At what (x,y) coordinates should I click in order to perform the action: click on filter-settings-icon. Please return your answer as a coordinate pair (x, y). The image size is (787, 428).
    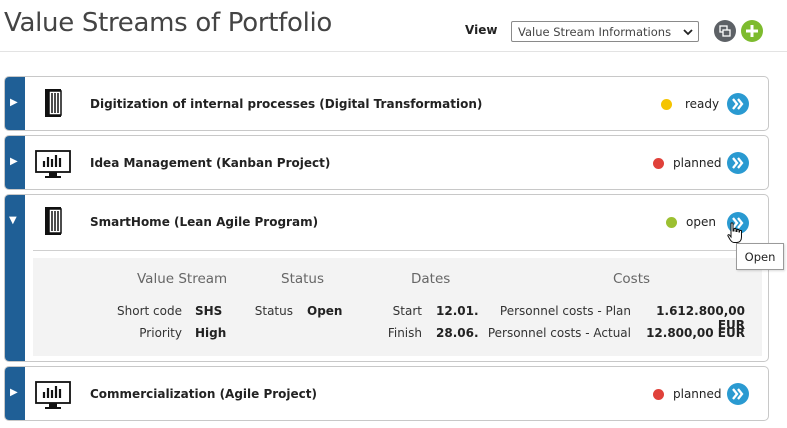
    Looking at the image, I should click on (725, 31).